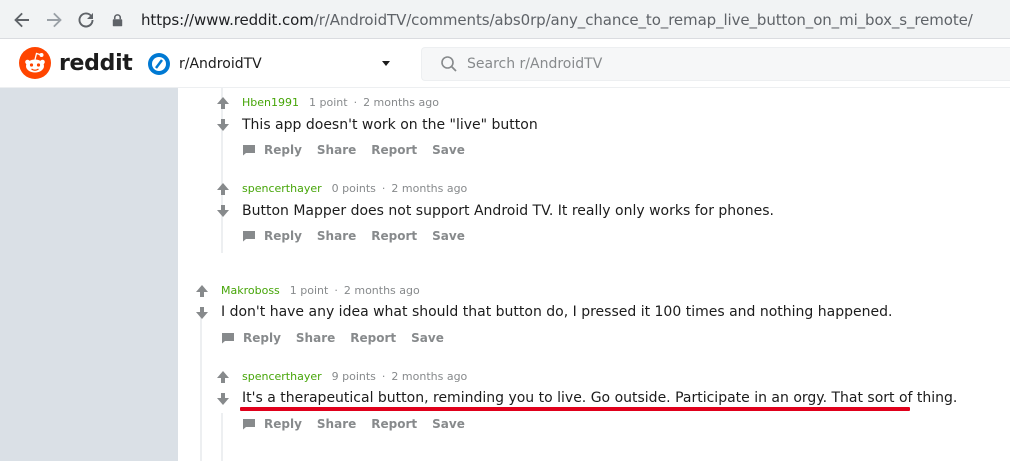 This screenshot has width=1010, height=461. I want to click on lock-icon, so click(119, 20).